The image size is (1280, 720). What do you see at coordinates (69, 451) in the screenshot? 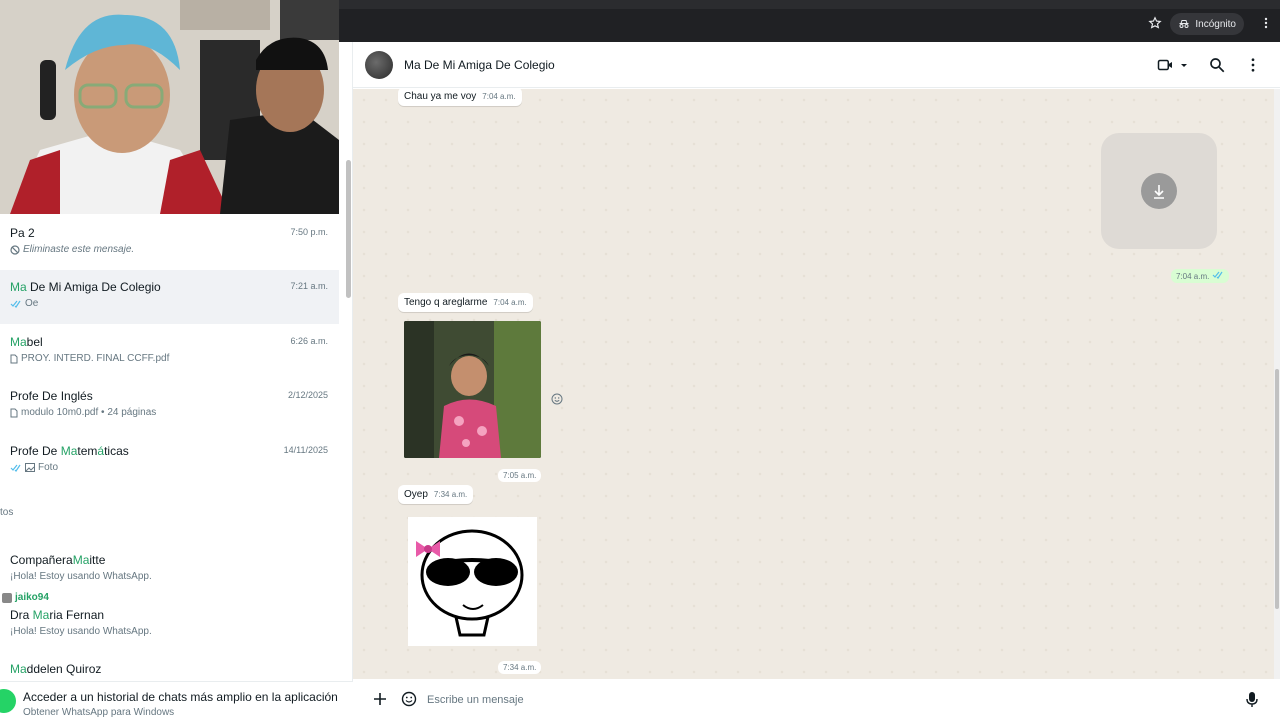
I see `chat-name: Profe De Matemáticas` at bounding box center [69, 451].